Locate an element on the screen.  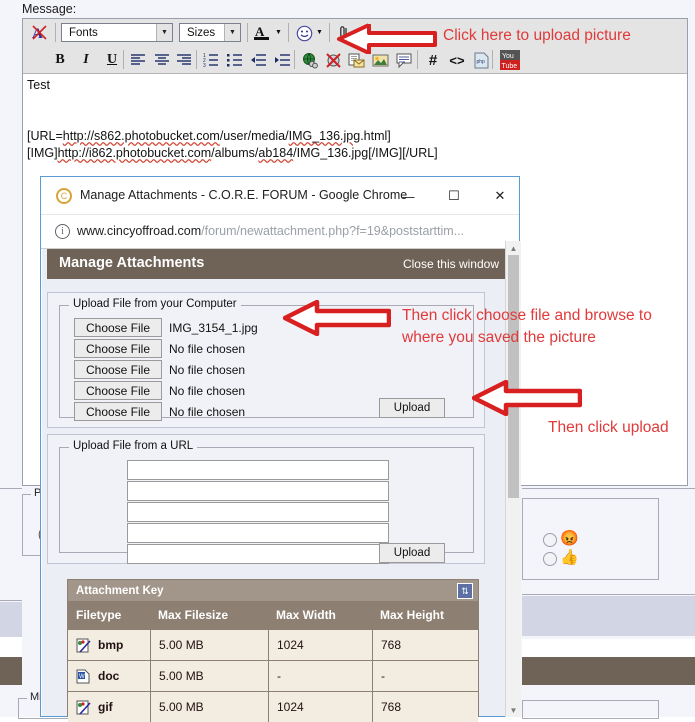
table-row: gif 5.00 MB 1024 768 is located at coordinates (273, 706).